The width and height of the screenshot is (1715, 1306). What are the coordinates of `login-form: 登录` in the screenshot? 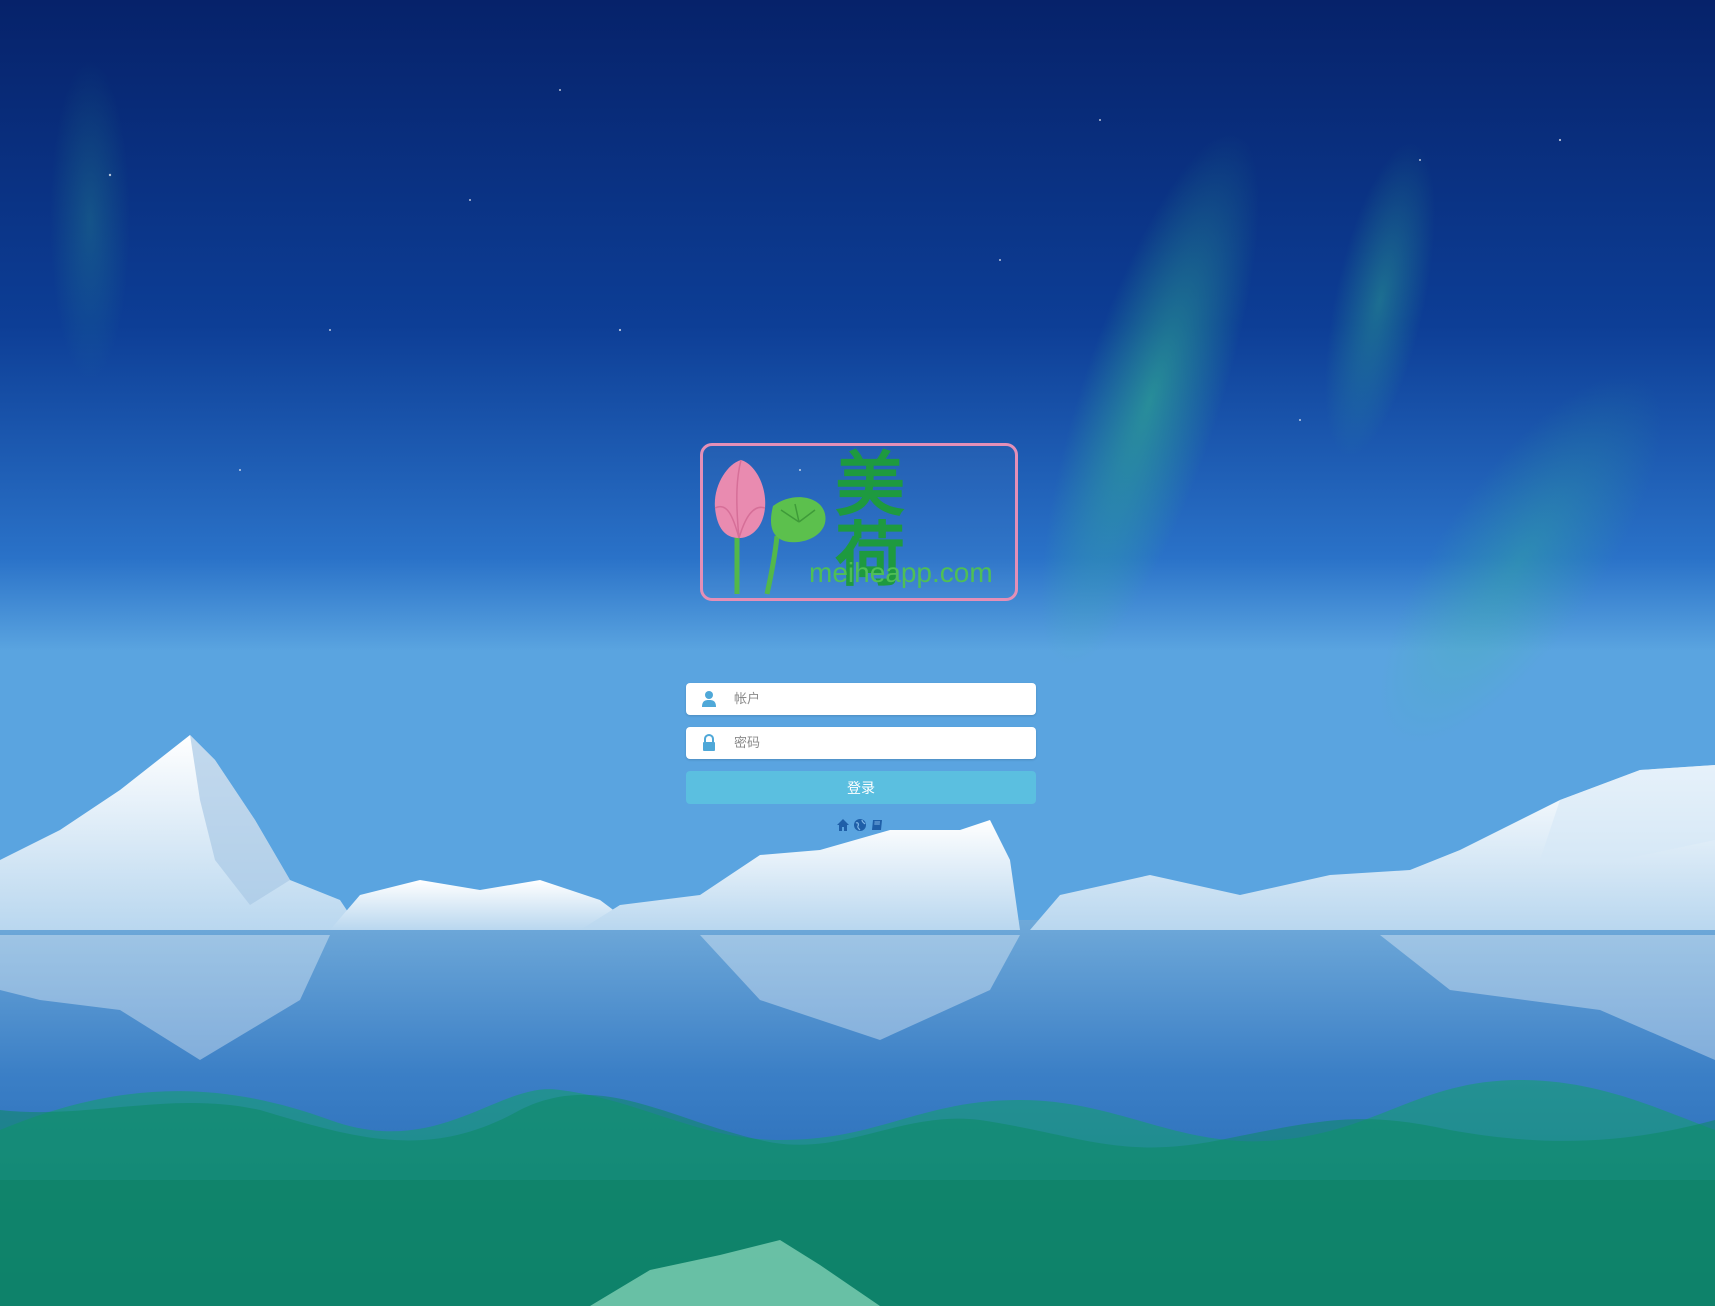 It's located at (861, 743).